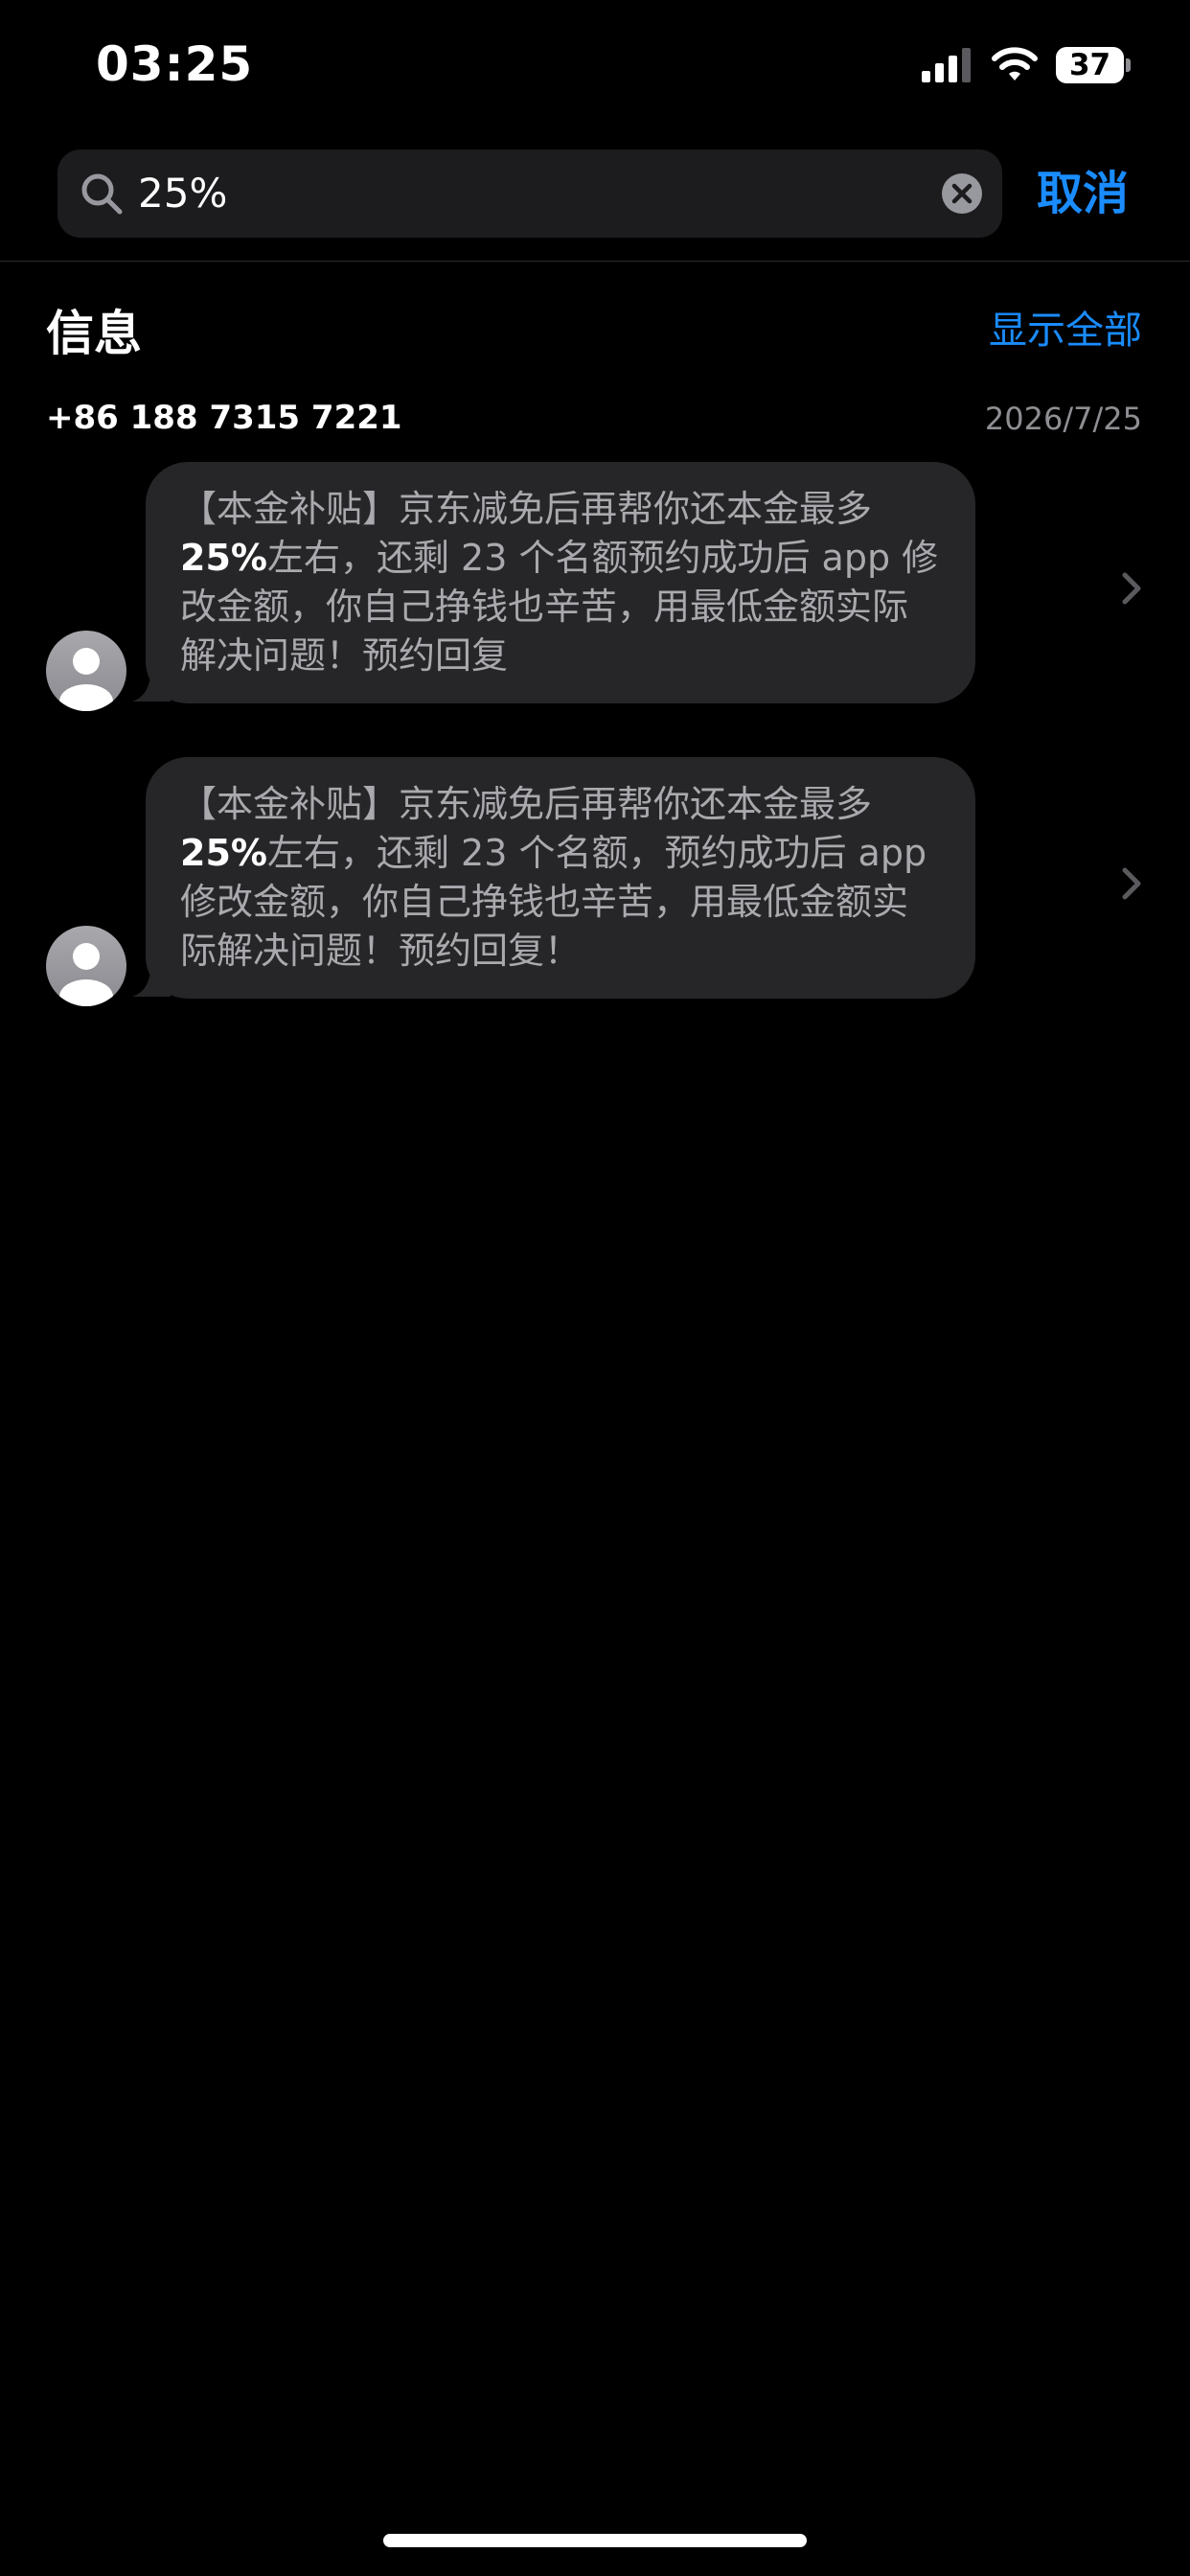 This screenshot has height=2576, width=1190. I want to click on battery-tip, so click(1129, 65).